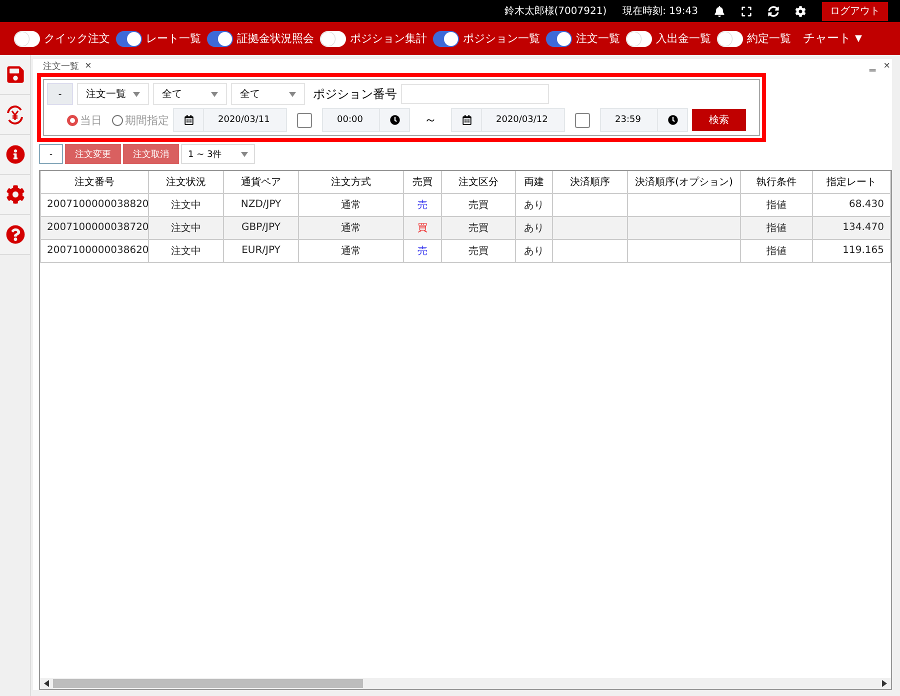 The height and width of the screenshot is (696, 900). What do you see at coordinates (800, 11) in the screenshot?
I see `settings-icon` at bounding box center [800, 11].